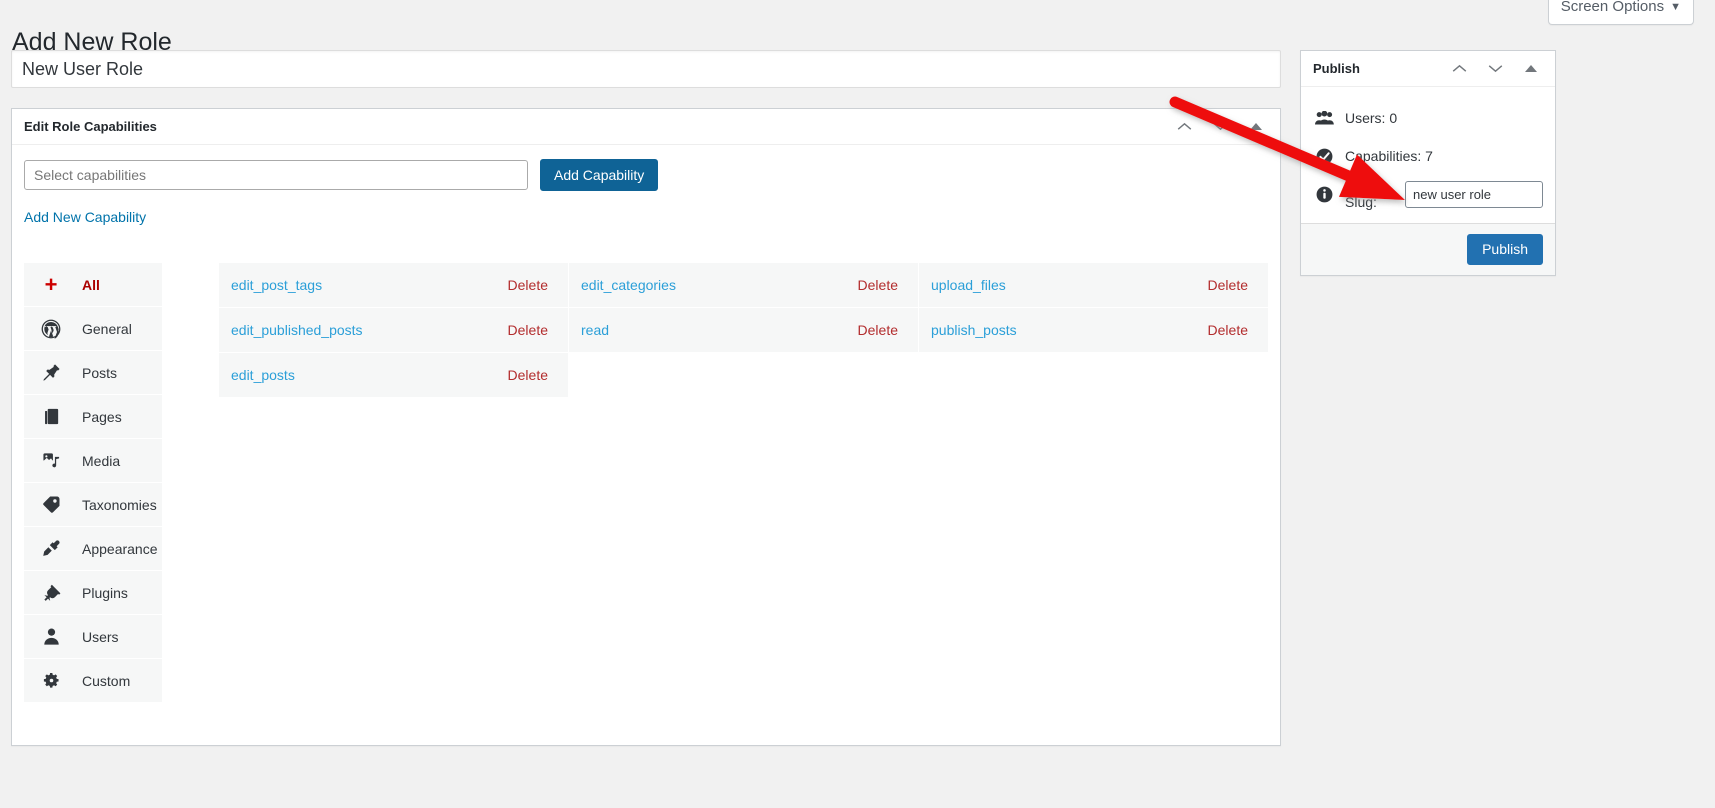  Describe the element at coordinates (85, 217) in the screenshot. I see `add-new-capability-link: Add New Capability` at that location.